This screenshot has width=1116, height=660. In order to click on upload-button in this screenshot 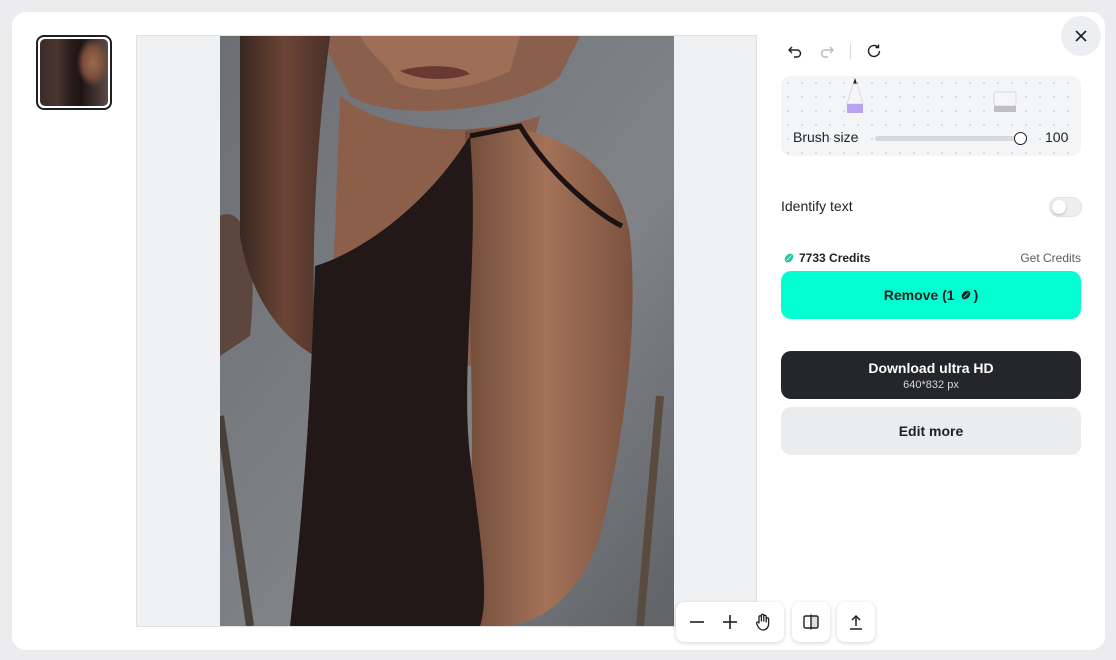, I will do `click(856, 622)`.